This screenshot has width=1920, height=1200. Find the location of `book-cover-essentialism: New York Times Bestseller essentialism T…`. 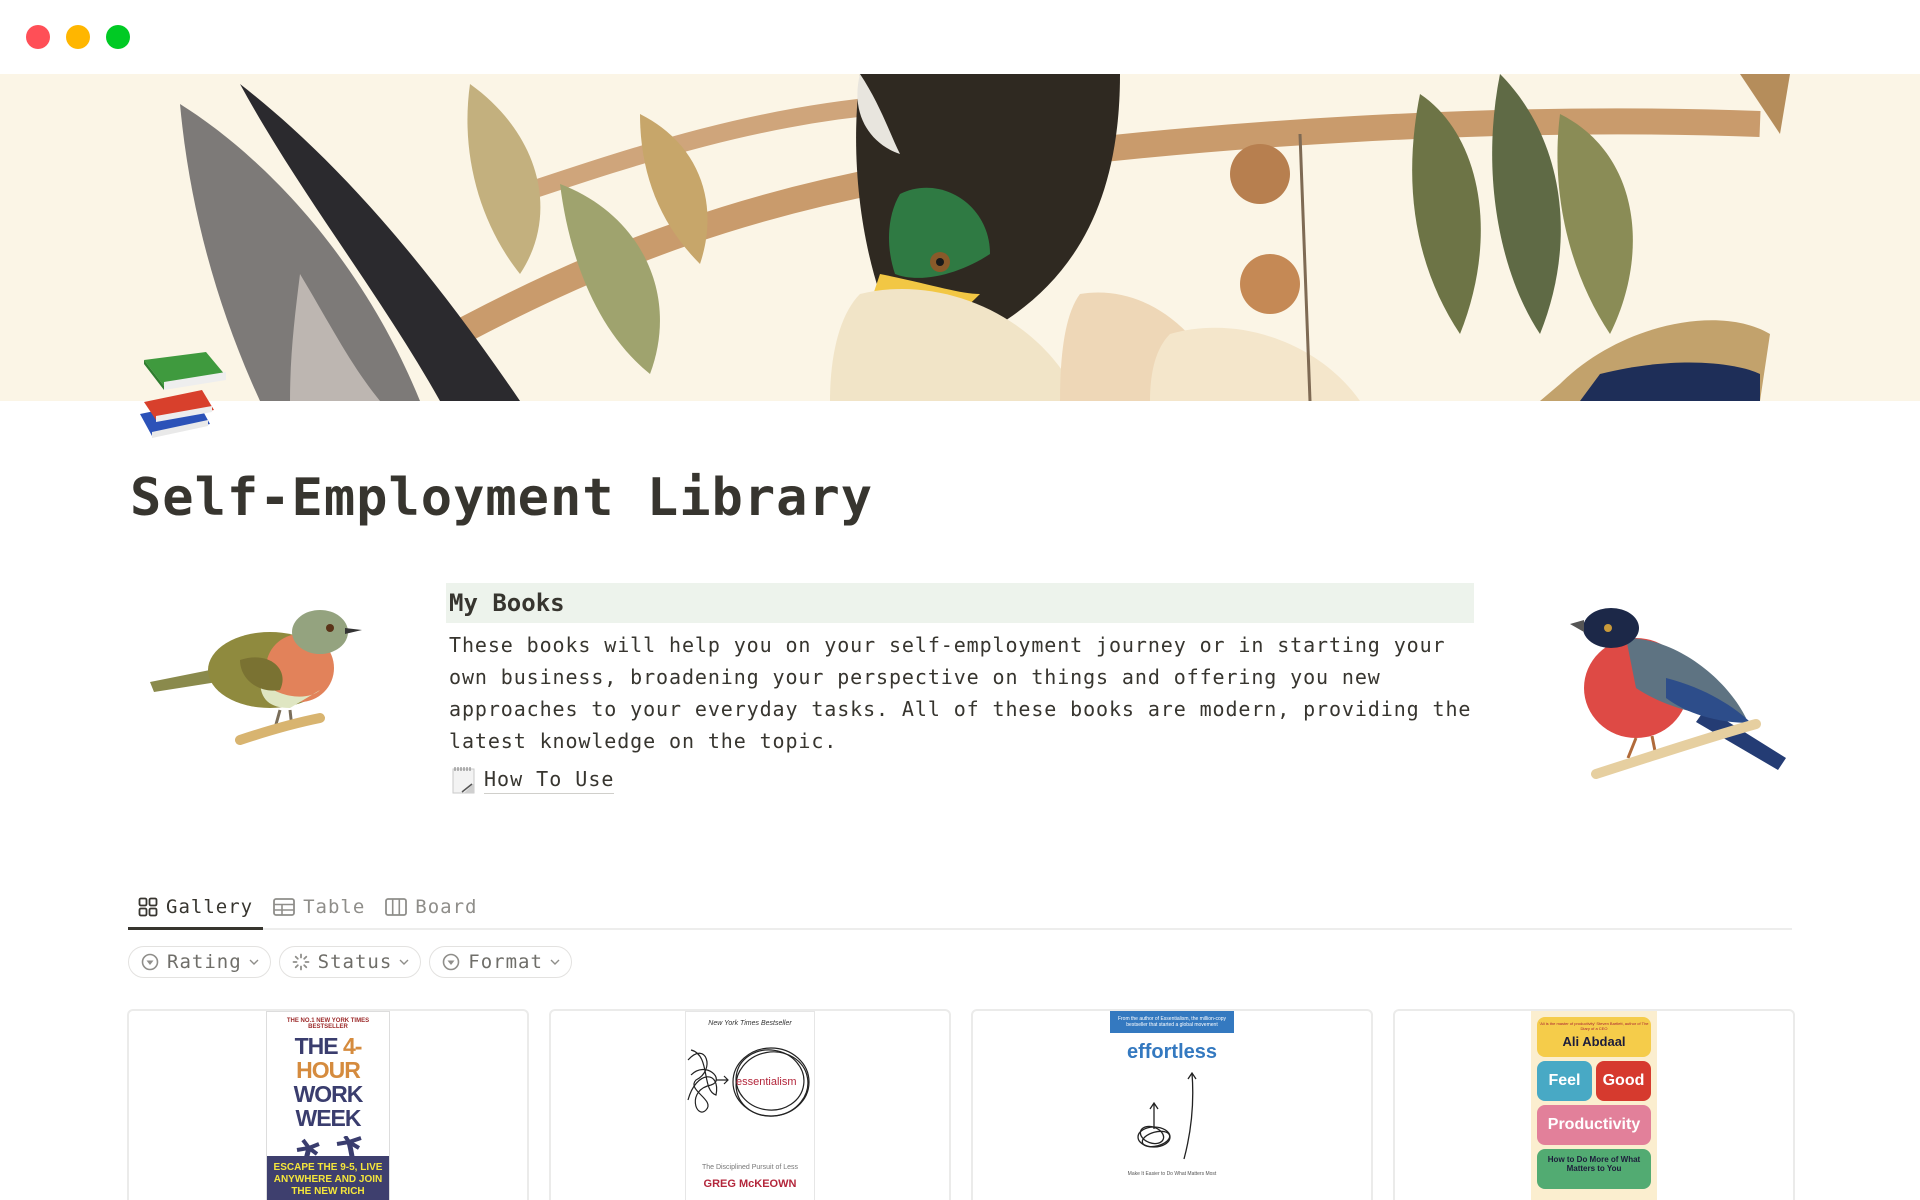

book-cover-essentialism: New York Times Bestseller essentialism T… is located at coordinates (750, 1105).